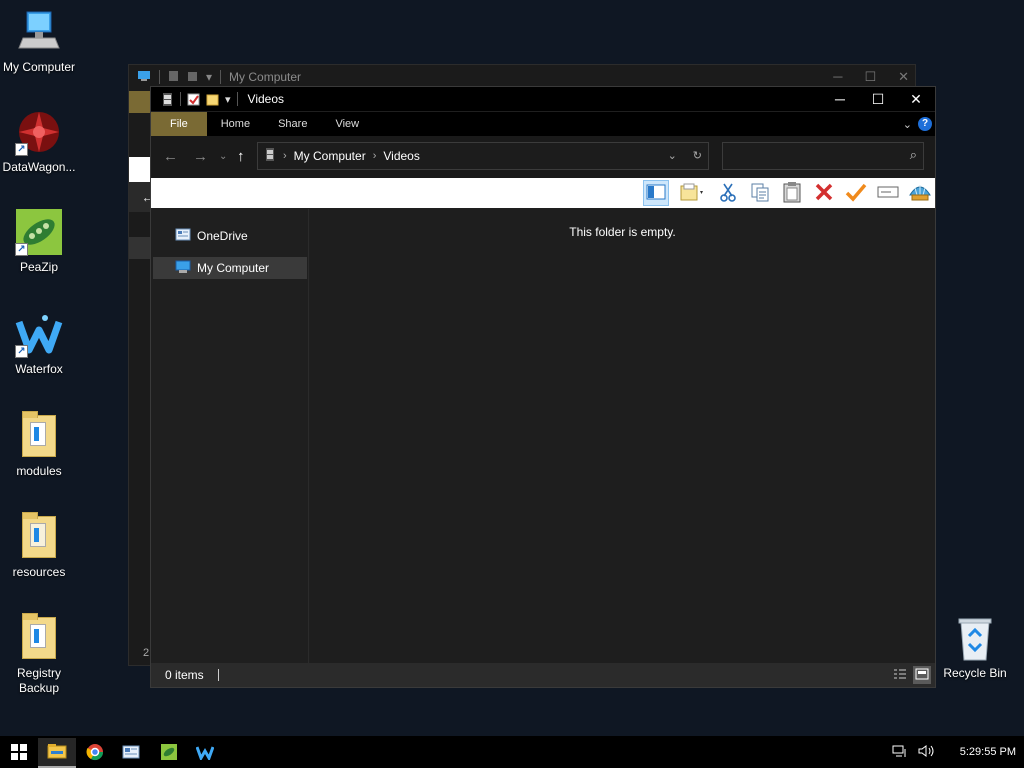 The image size is (1024, 768). I want to click on delete-button, so click(824, 193).